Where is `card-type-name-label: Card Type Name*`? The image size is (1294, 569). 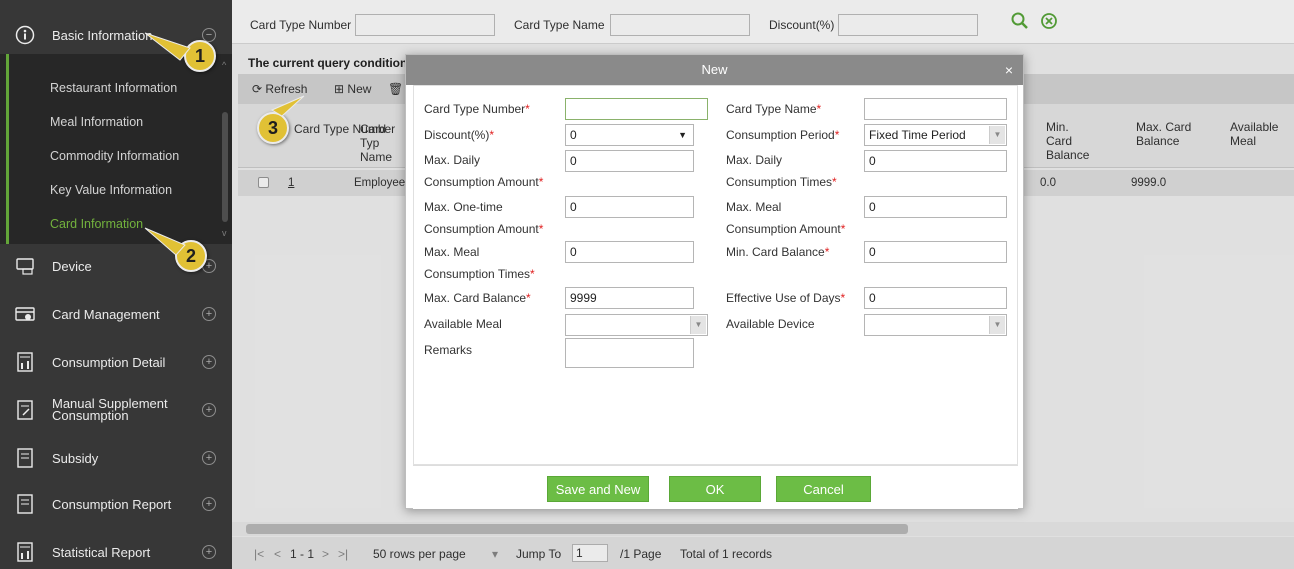 card-type-name-label: Card Type Name* is located at coordinates (774, 109).